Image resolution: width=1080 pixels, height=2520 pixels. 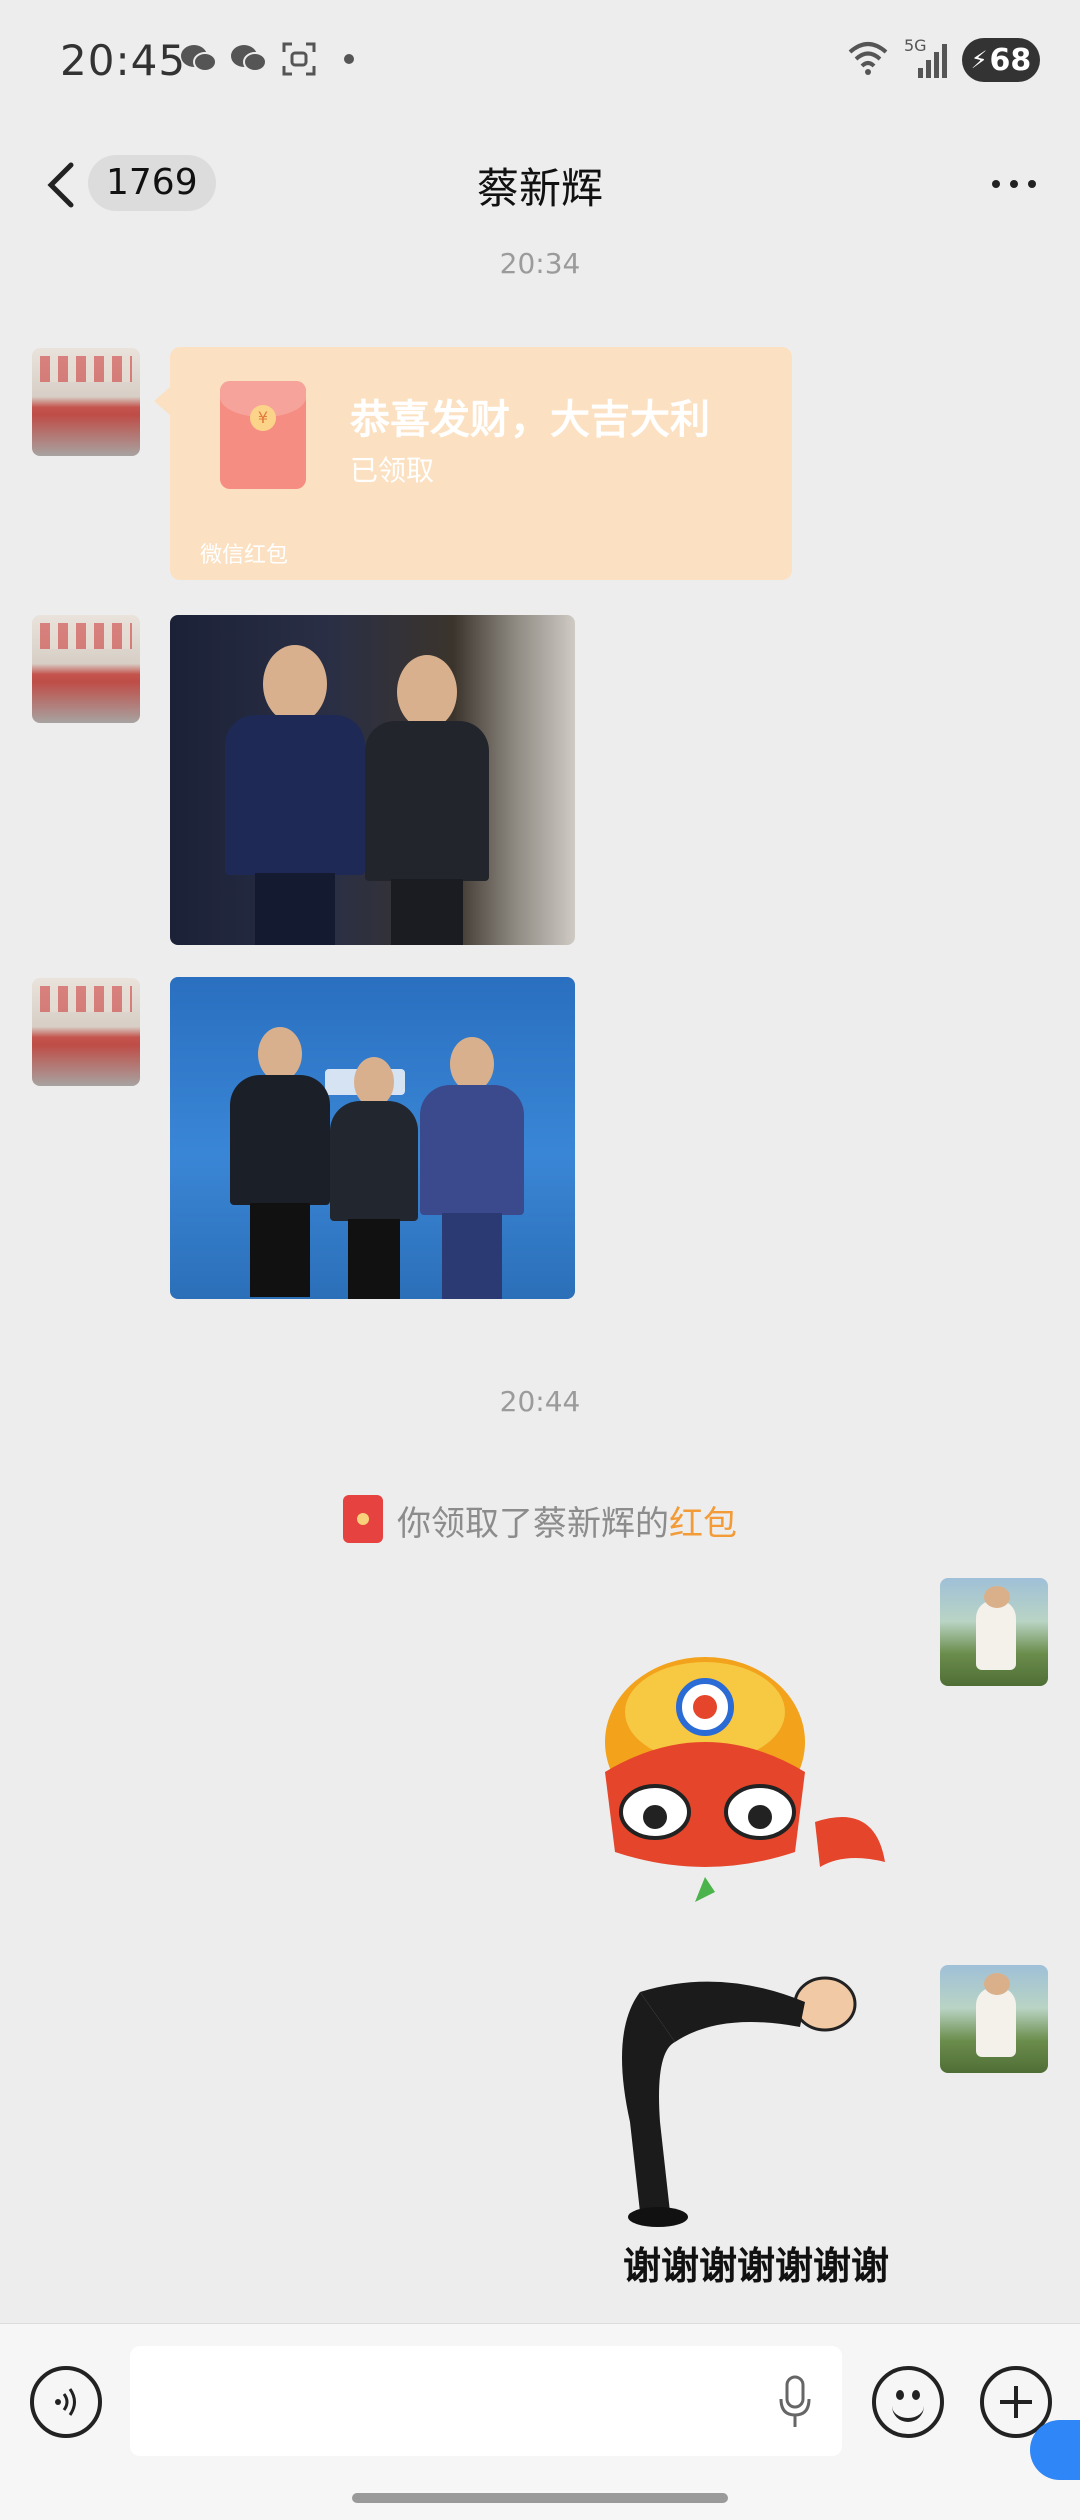 What do you see at coordinates (1010, 60) in the screenshot?
I see `battery-level: 68` at bounding box center [1010, 60].